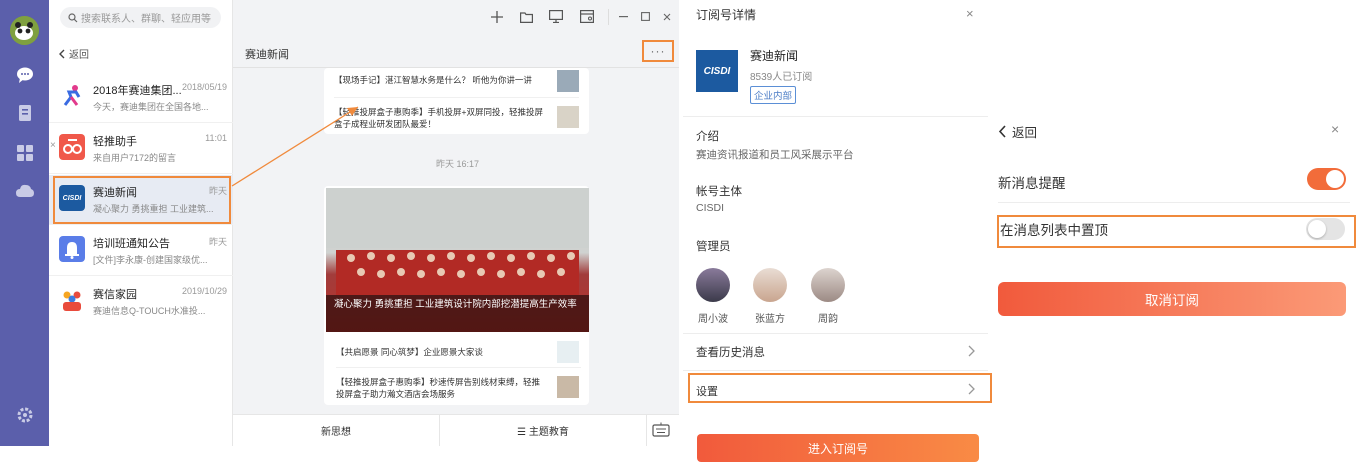  What do you see at coordinates (216, 138) in the screenshot?
I see `conversation-time: 11:01` at bounding box center [216, 138].